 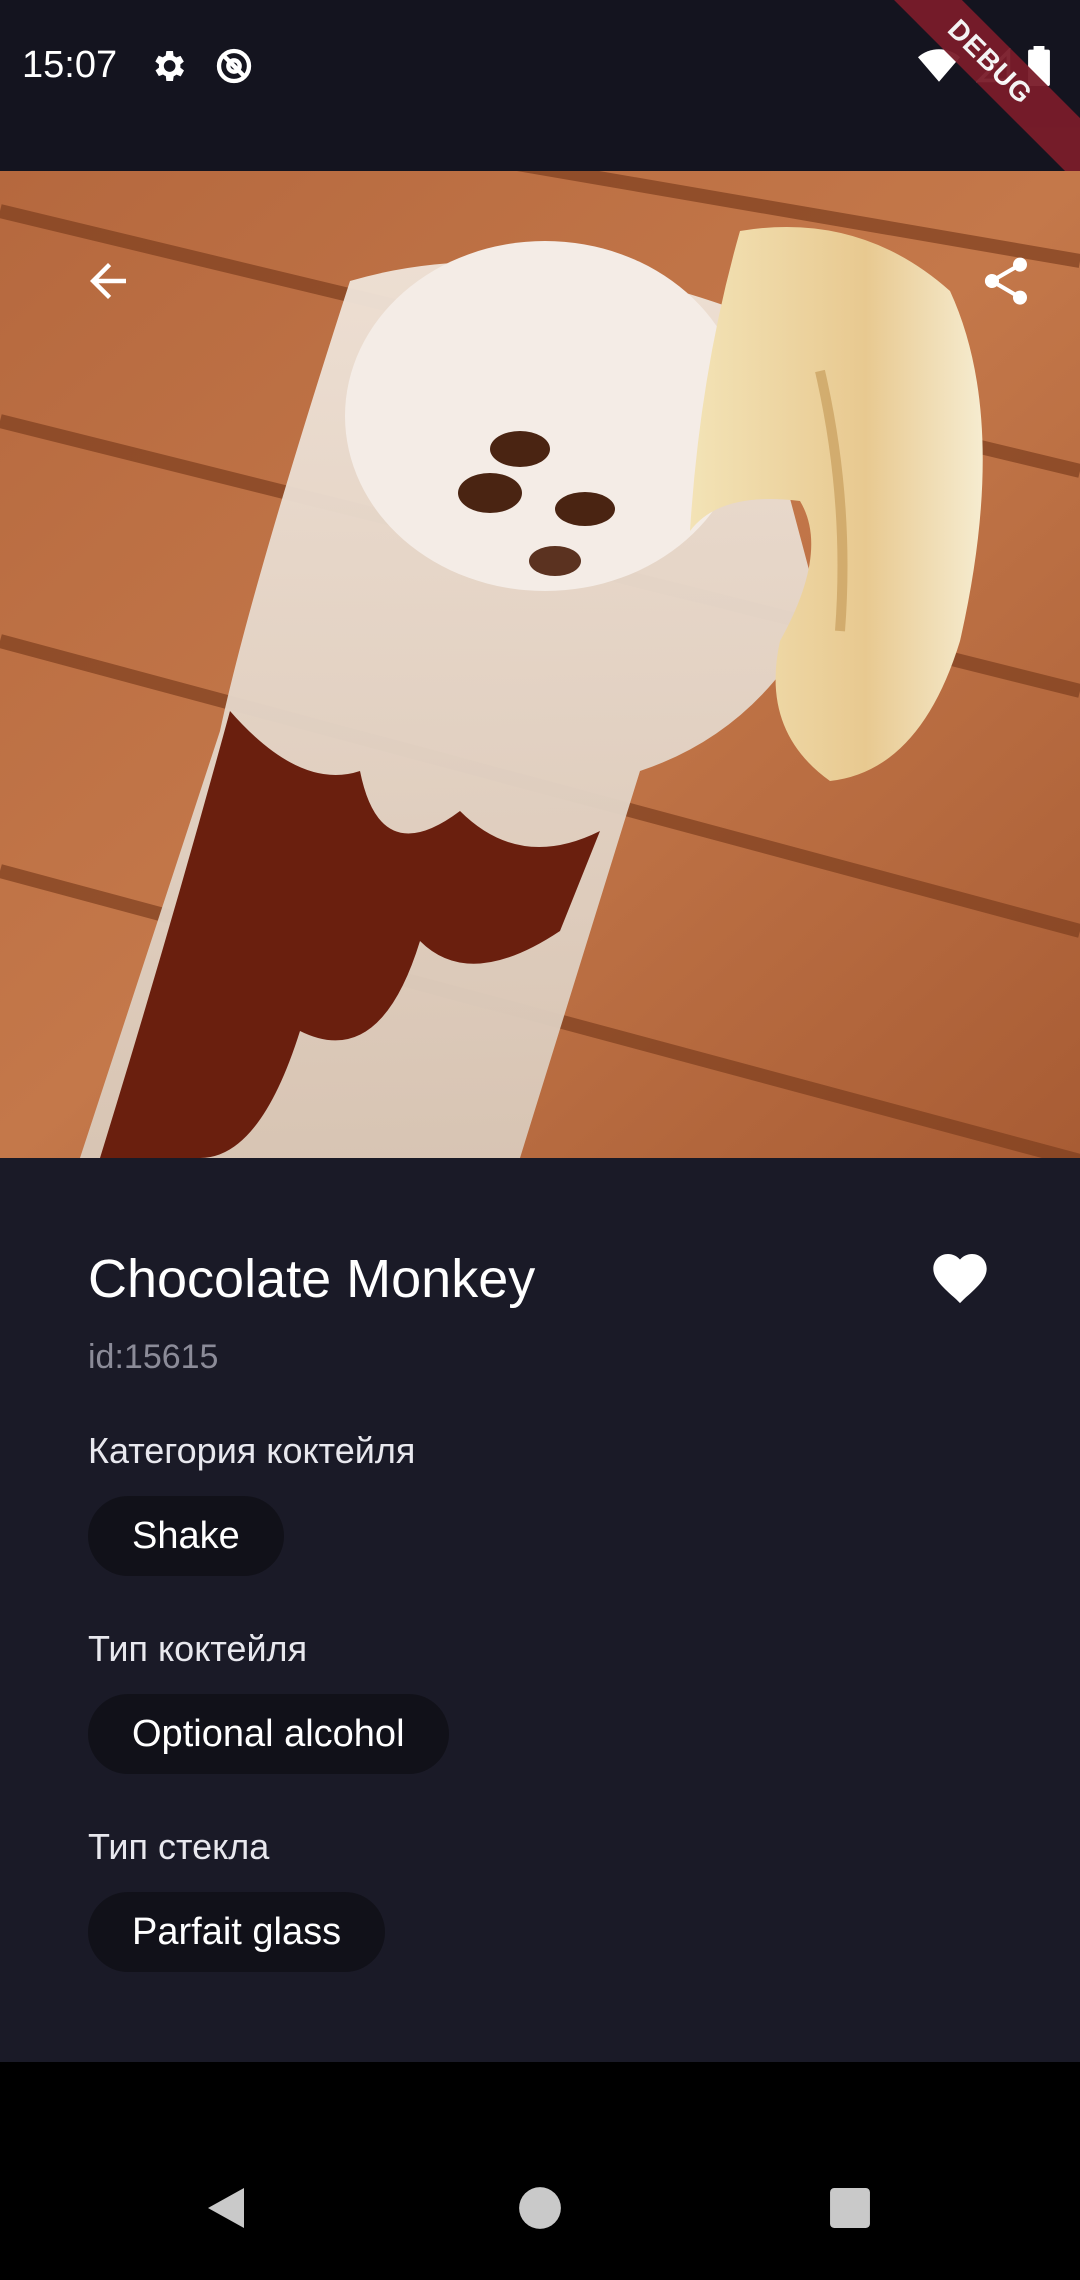 I want to click on glass-label: Тип стекла, so click(x=179, y=1846).